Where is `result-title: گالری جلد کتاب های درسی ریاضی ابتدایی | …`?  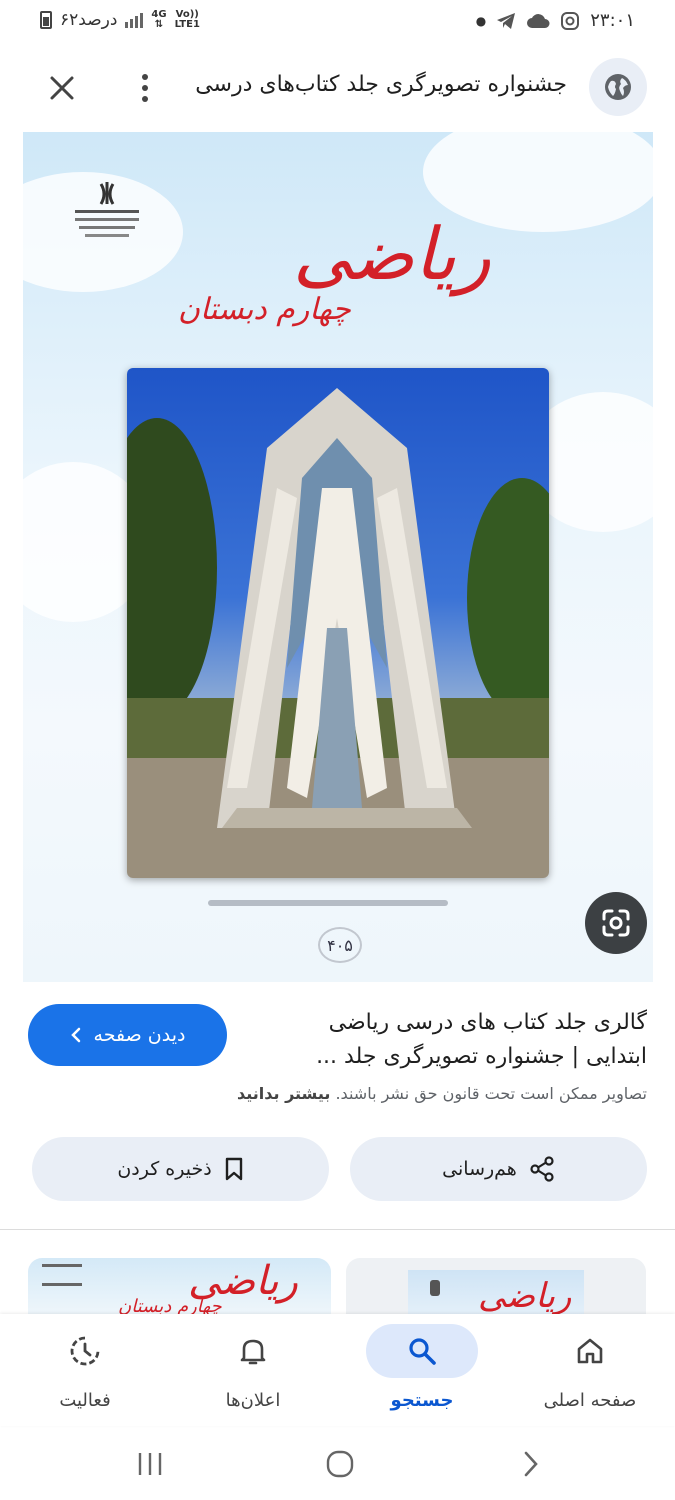 result-title: گالری جلد کتاب های درسی ریاضی ابتدایی | … is located at coordinates (452, 1040).